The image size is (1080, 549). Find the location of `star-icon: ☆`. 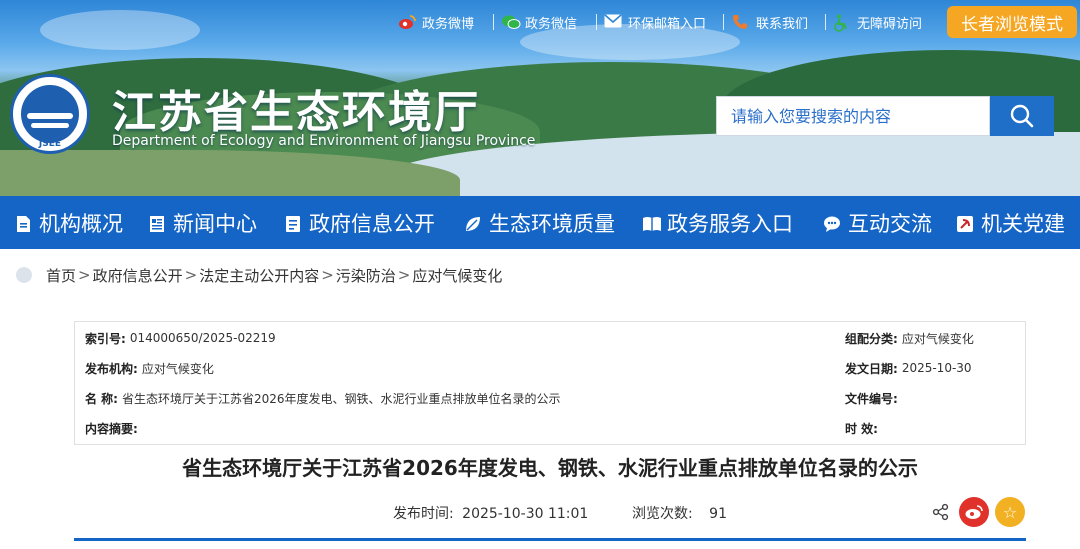

star-icon: ☆ is located at coordinates (1010, 512).